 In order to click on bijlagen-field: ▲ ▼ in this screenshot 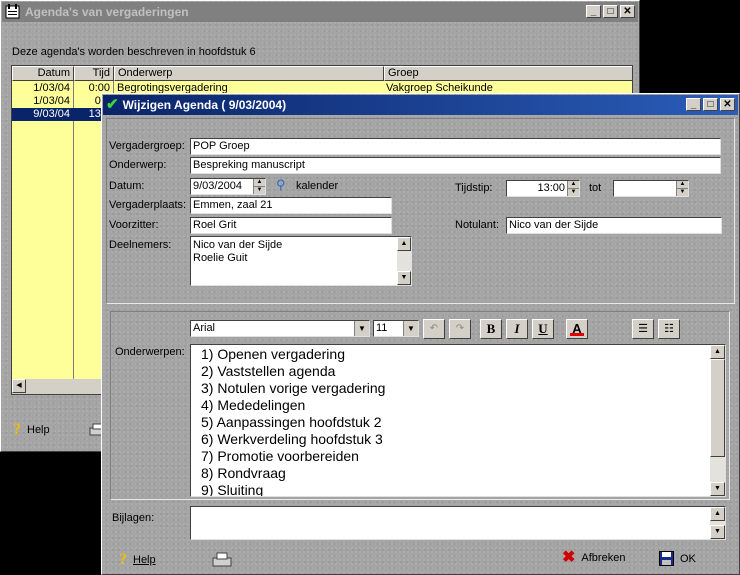, I will do `click(458, 523)`.